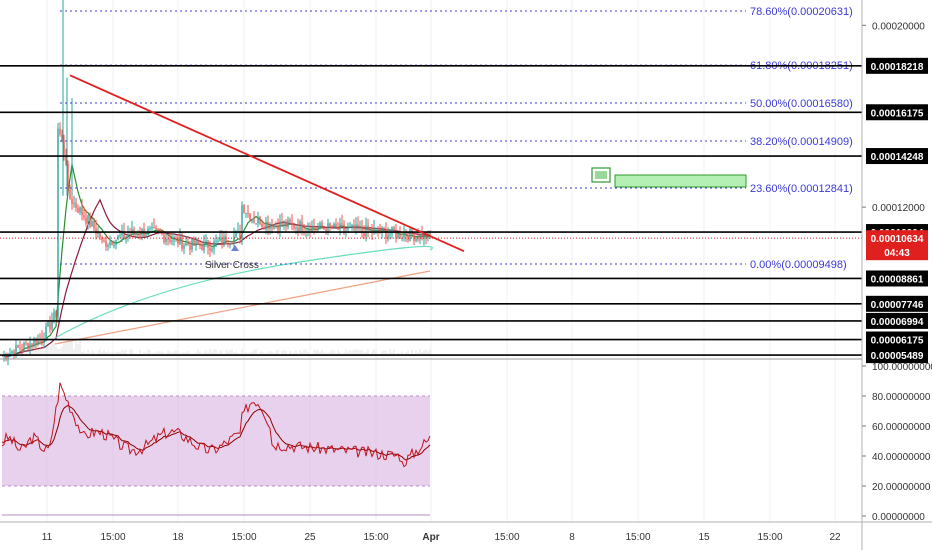  Describe the element at coordinates (430, 537) in the screenshot. I see `time-tick-label: Apr` at that location.